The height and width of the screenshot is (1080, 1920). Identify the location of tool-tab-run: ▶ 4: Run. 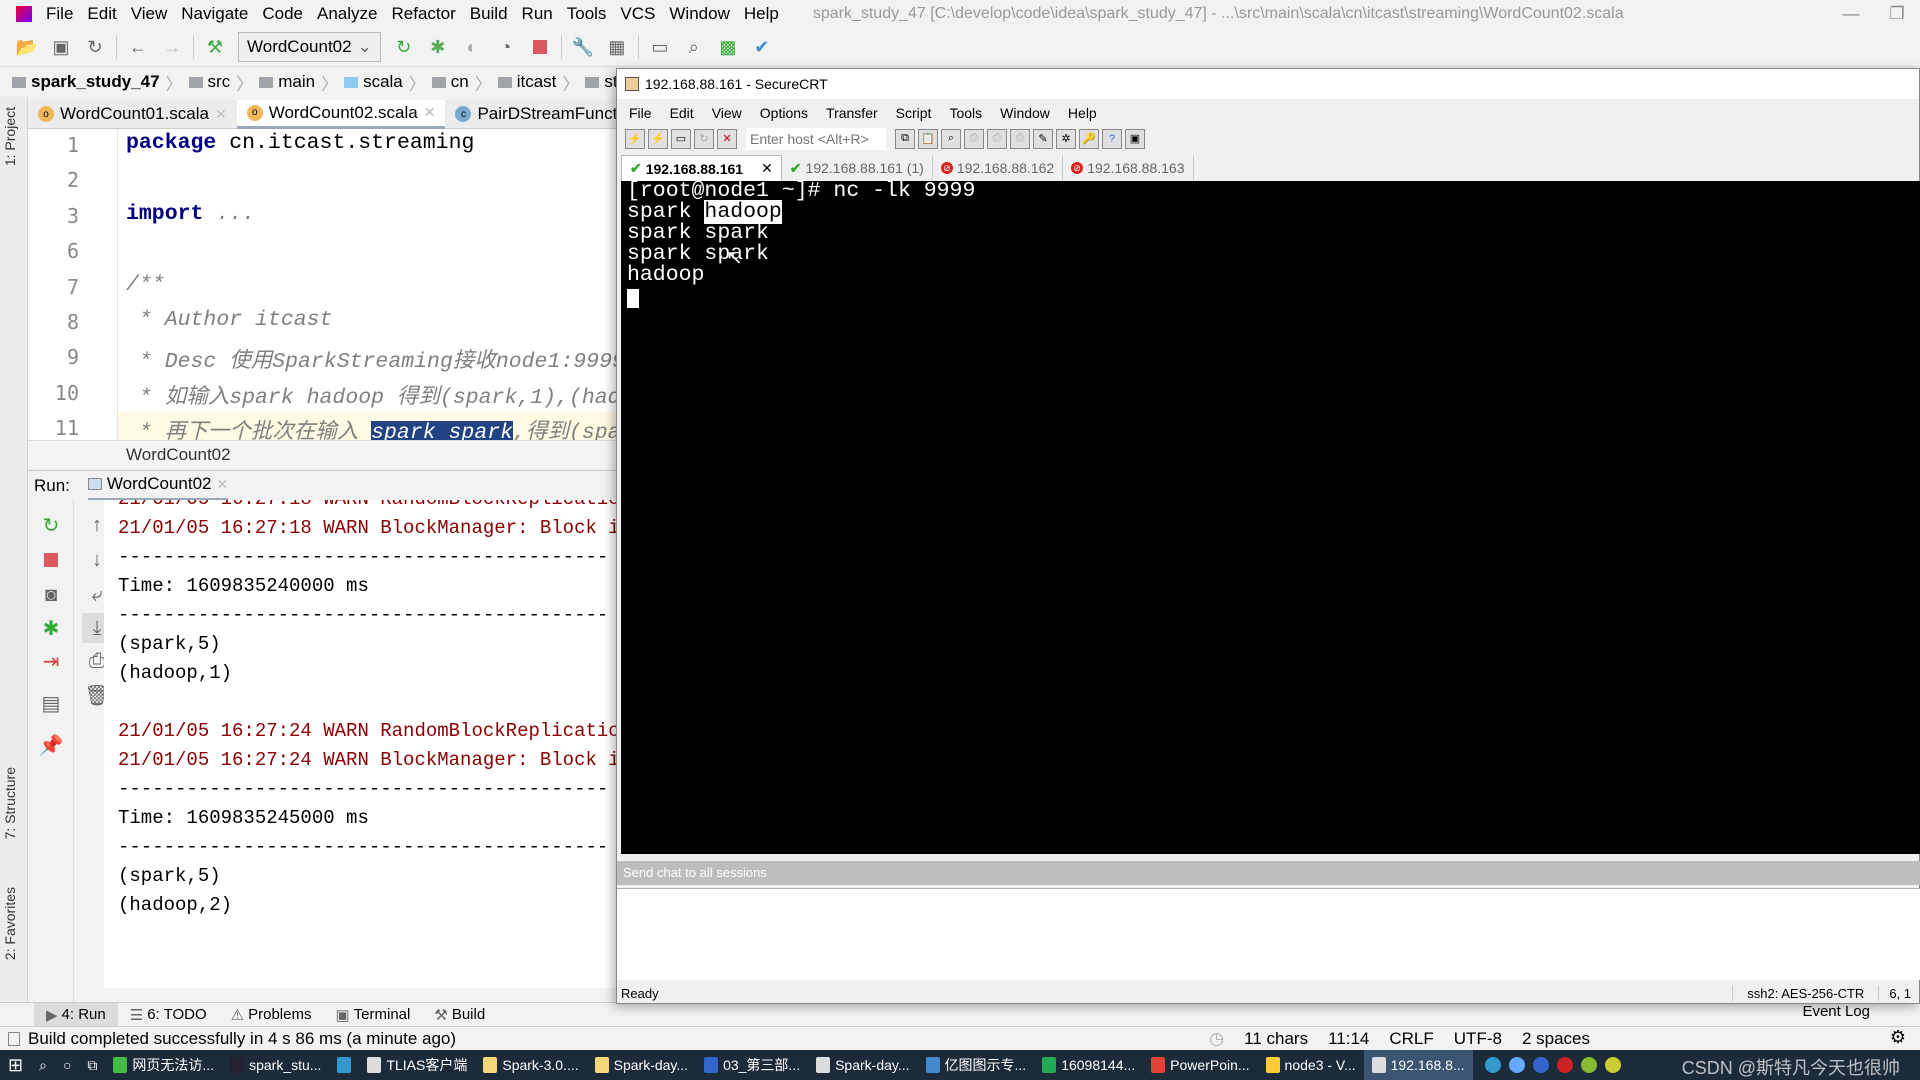
(76, 1014).